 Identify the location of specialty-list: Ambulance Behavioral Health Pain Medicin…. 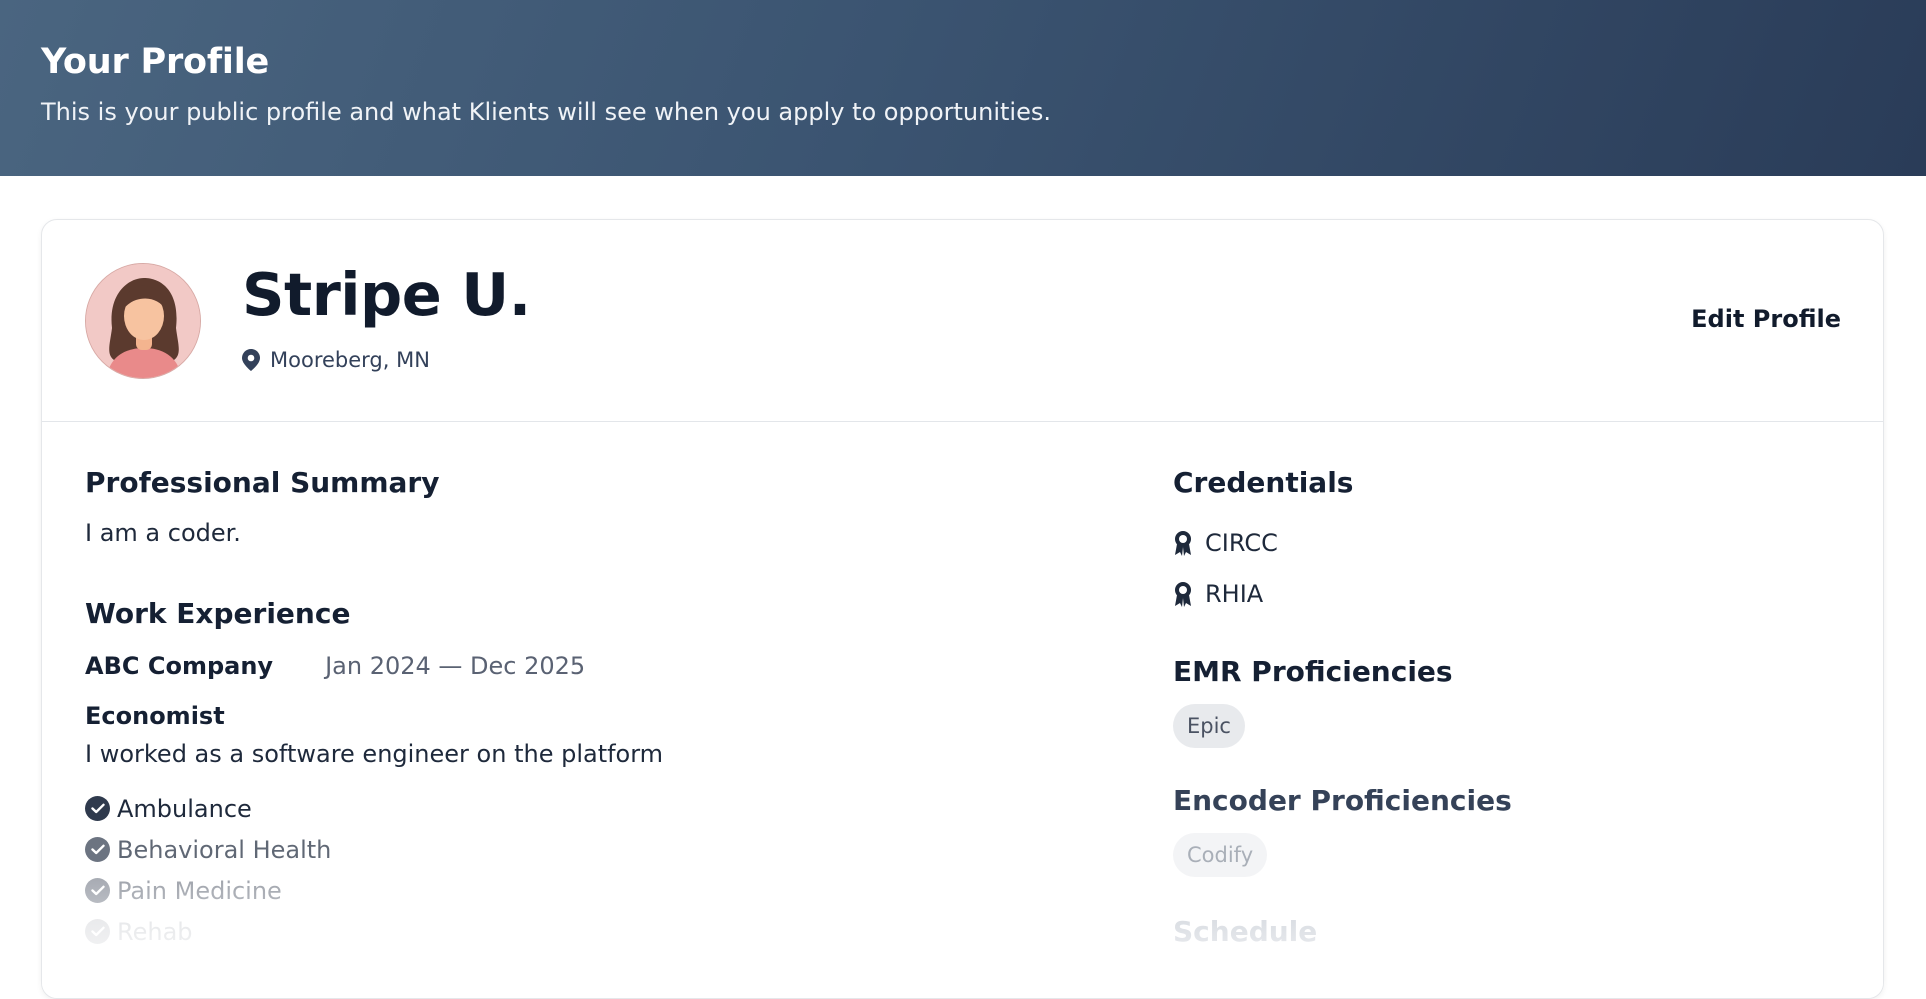
(585, 870).